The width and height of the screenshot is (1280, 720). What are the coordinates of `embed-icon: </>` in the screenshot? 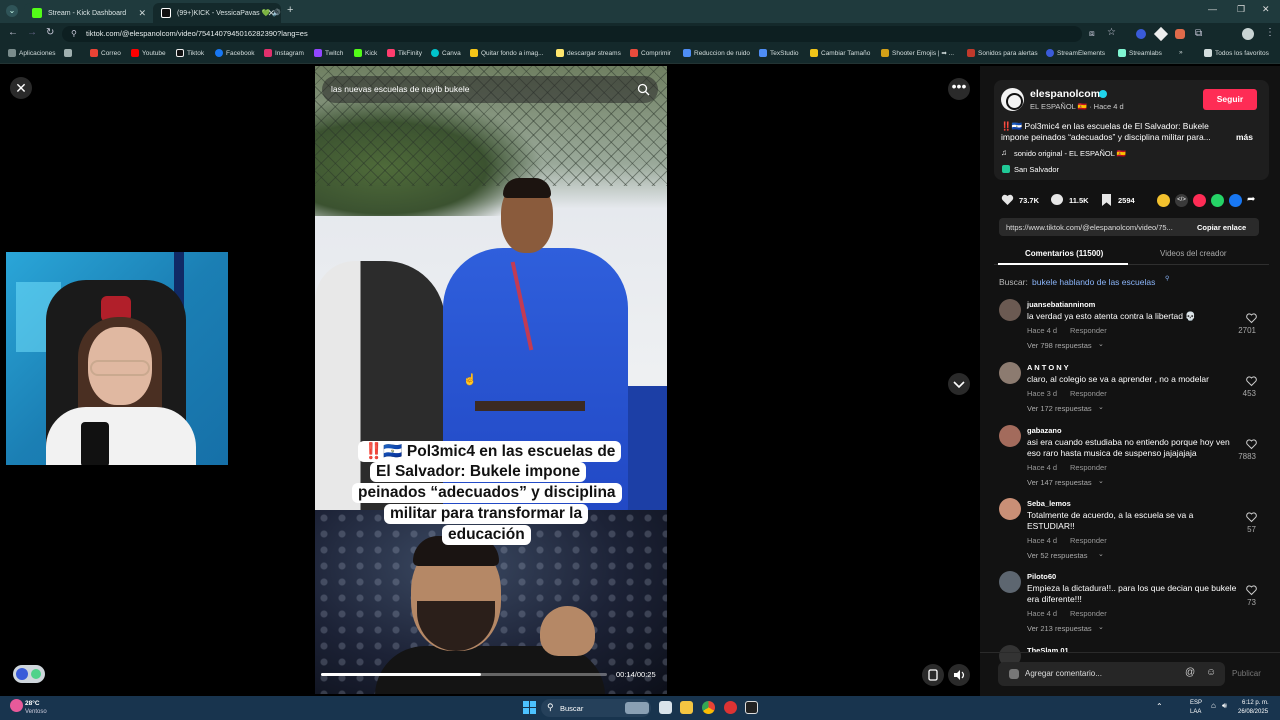 It's located at (1181, 200).